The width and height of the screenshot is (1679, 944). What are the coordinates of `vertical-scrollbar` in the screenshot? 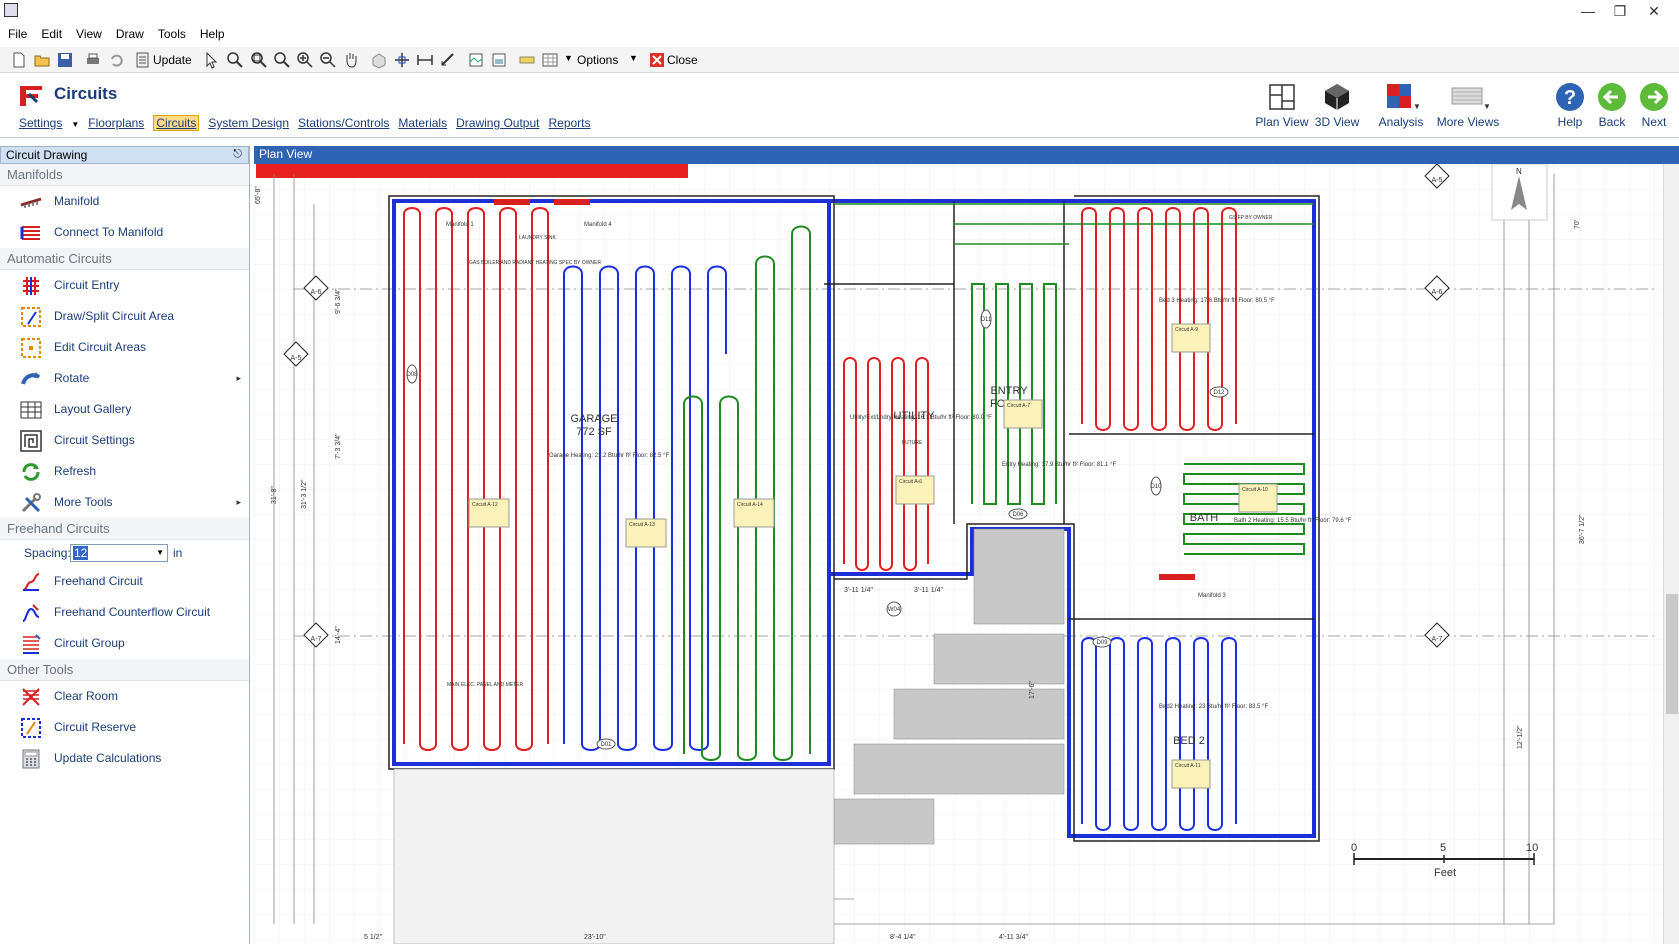 It's located at (1671, 554).